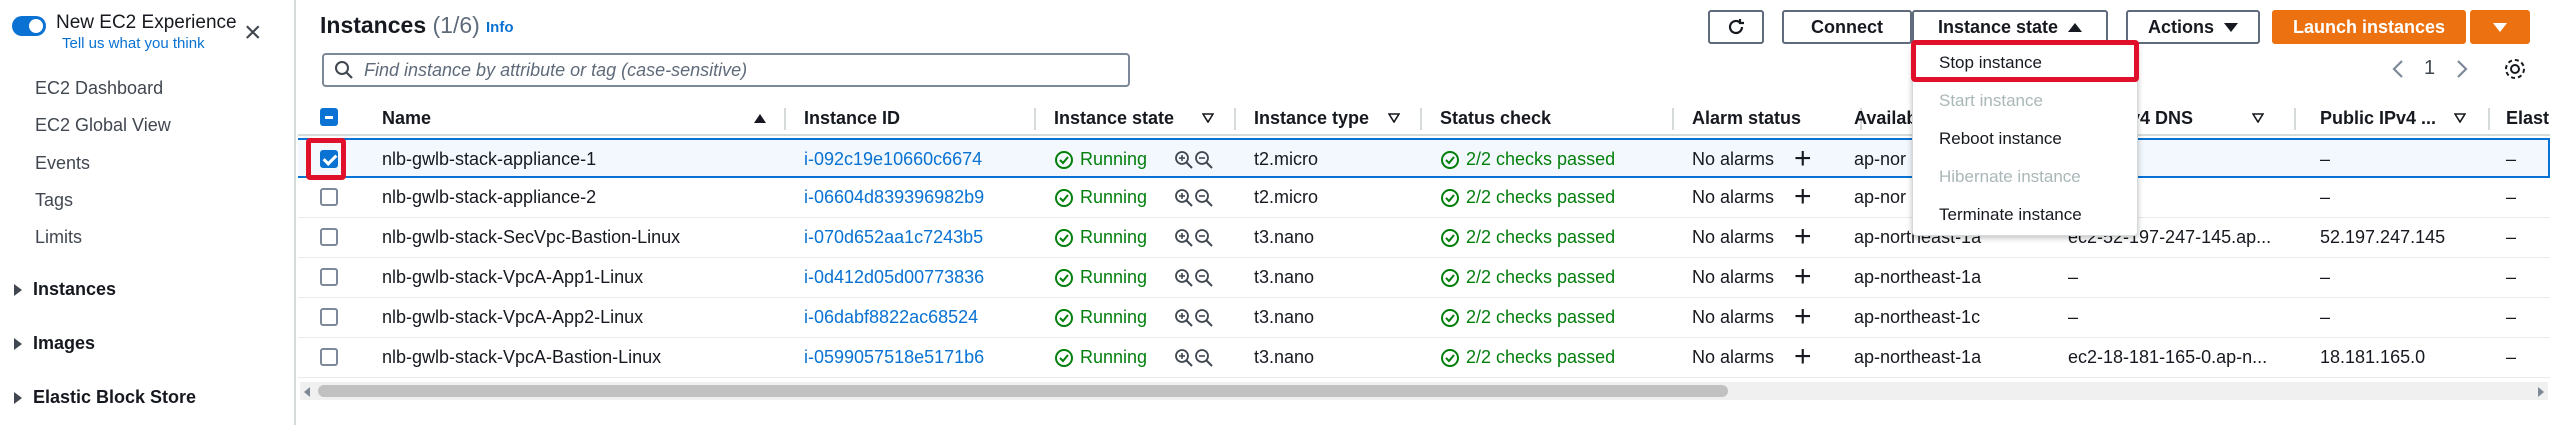 Image resolution: width=2550 pixels, height=425 pixels. What do you see at coordinates (54, 343) in the screenshot?
I see `sidebar-group-images: Images` at bounding box center [54, 343].